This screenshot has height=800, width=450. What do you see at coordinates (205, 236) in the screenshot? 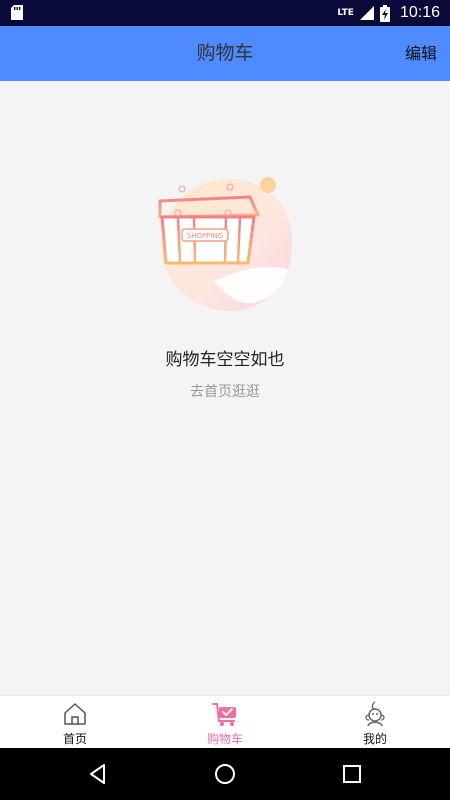
I see `illustration-text: SHOPPING` at bounding box center [205, 236].